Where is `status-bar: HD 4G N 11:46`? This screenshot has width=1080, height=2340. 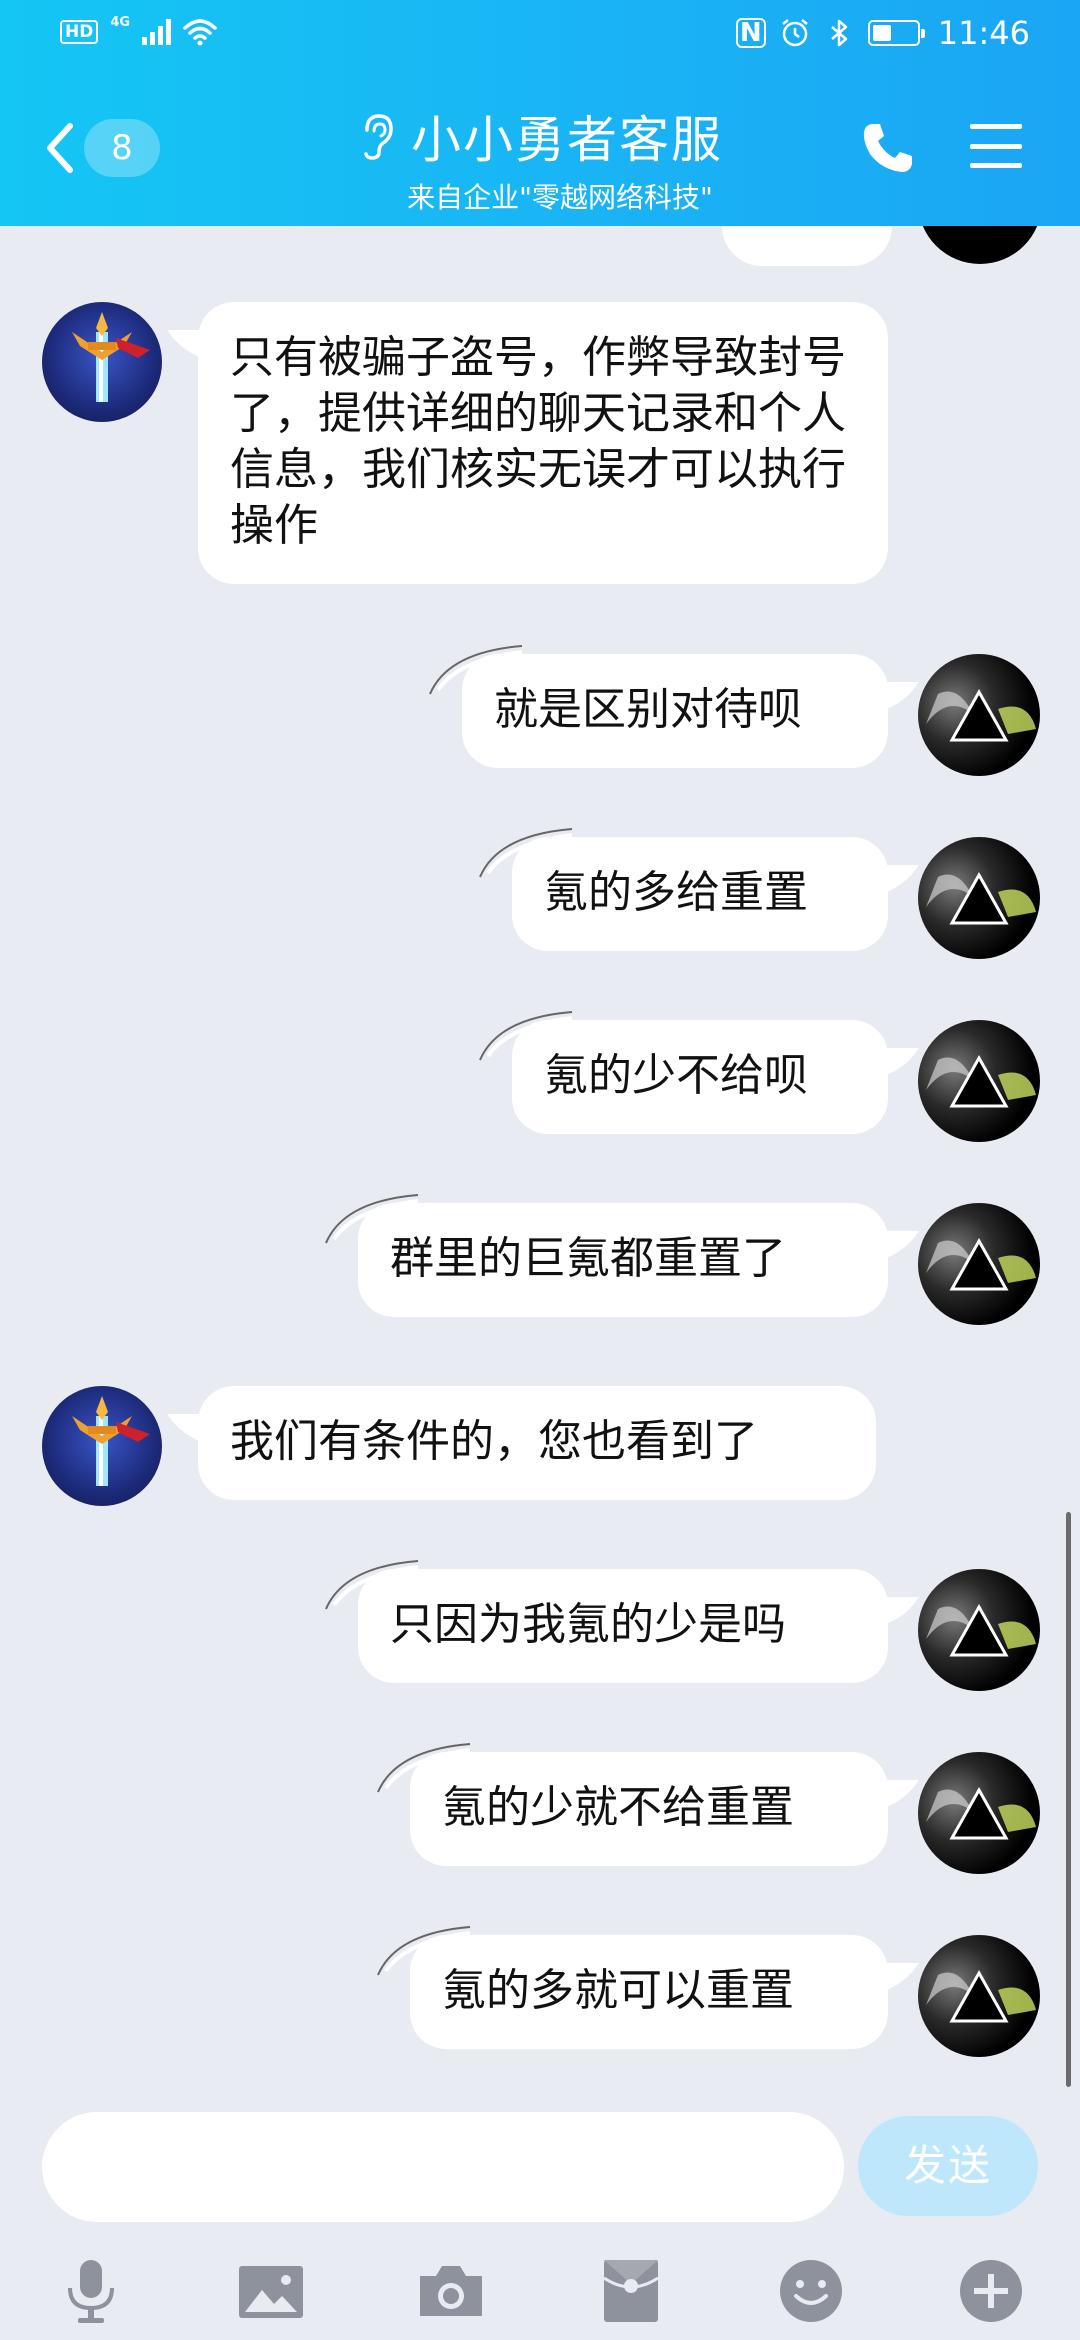 status-bar: HD 4G N 11:46 is located at coordinates (540, 36).